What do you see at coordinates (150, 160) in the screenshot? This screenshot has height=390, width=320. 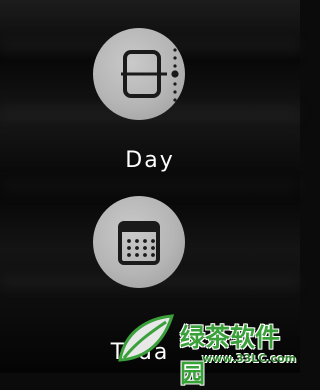 I see `day-view-label: Day` at bounding box center [150, 160].